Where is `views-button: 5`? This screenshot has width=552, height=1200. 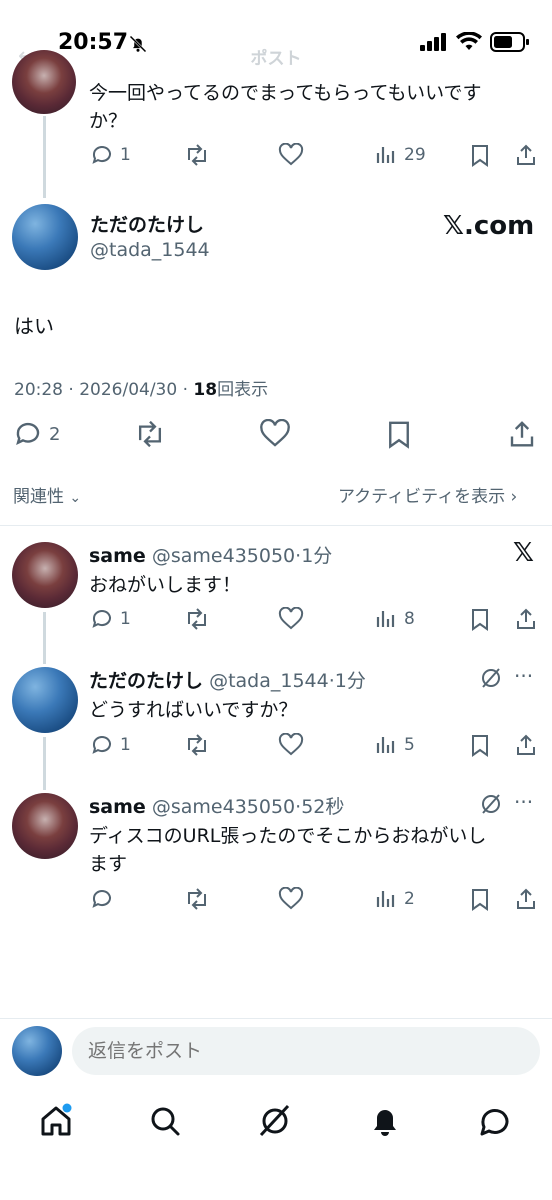 views-button: 5 is located at coordinates (394, 745).